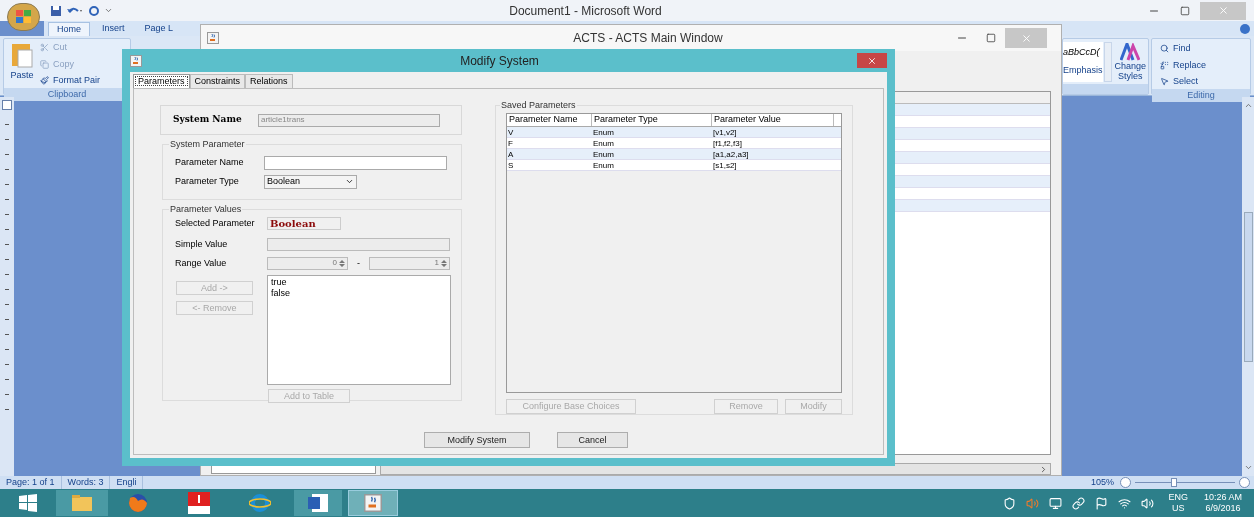 This screenshot has height=517, width=1254. Describe the element at coordinates (1201, 95) in the screenshot. I see `group-label: Editing` at that location.